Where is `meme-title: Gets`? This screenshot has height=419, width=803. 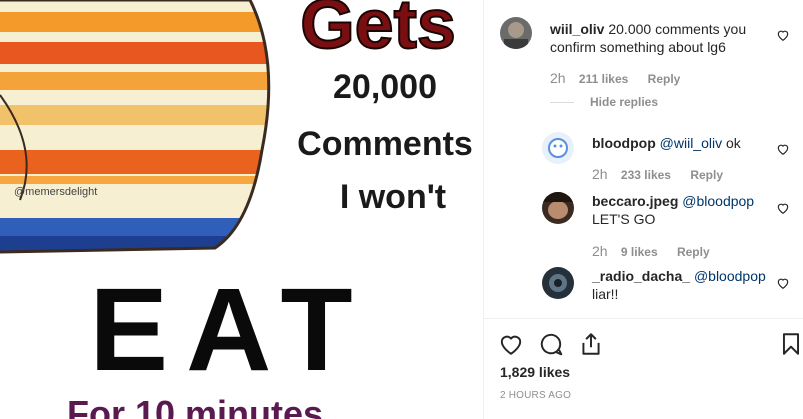
meme-title: Gets is located at coordinates (378, 31).